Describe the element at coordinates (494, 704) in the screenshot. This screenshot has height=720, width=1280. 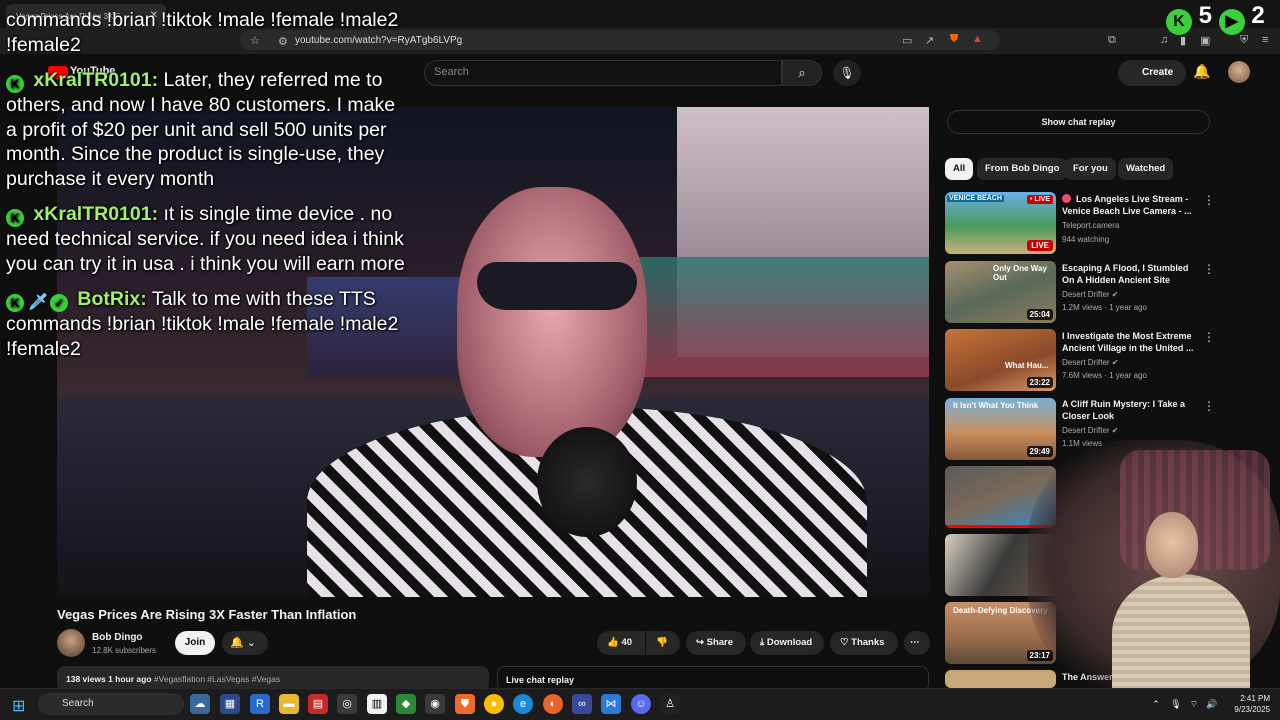
I see `chrome-icon: ●` at that location.